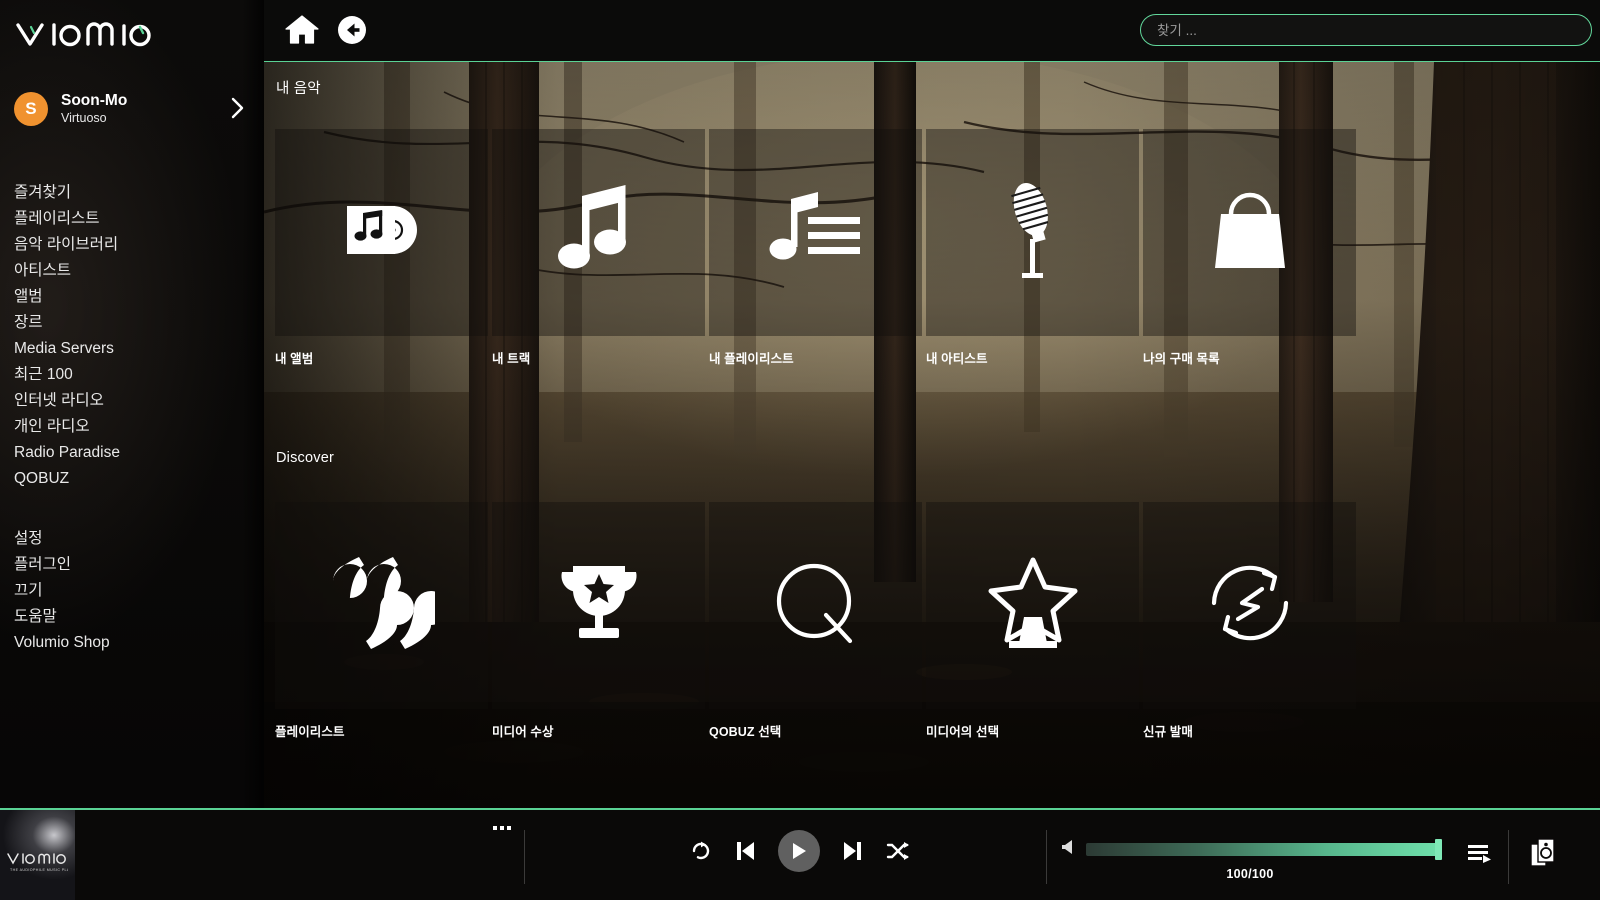  I want to click on svg-text: THE AUDIOPHILE MUSIC PLAYER, so click(39, 870).